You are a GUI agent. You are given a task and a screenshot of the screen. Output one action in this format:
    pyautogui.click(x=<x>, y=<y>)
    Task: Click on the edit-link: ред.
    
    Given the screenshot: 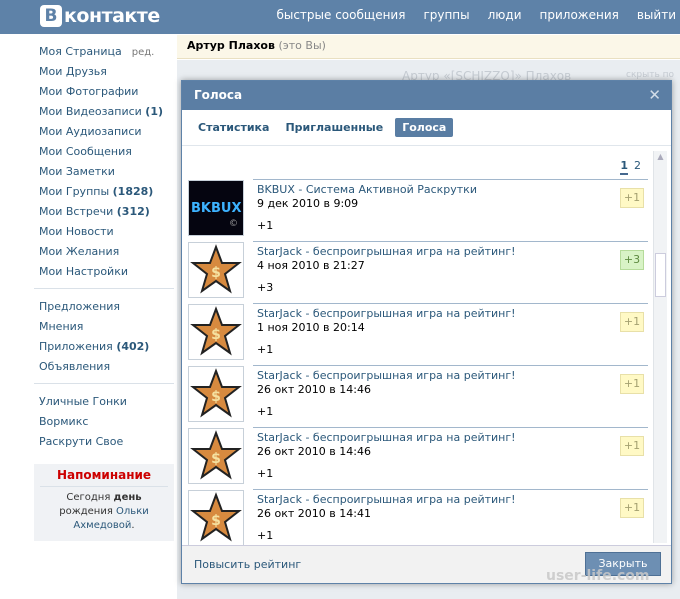 What is the action you would take?
    pyautogui.click(x=143, y=52)
    